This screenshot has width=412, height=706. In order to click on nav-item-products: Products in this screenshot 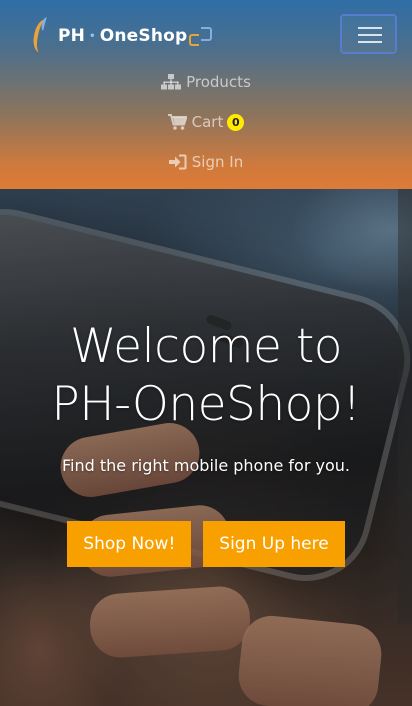, I will do `click(206, 82)`.